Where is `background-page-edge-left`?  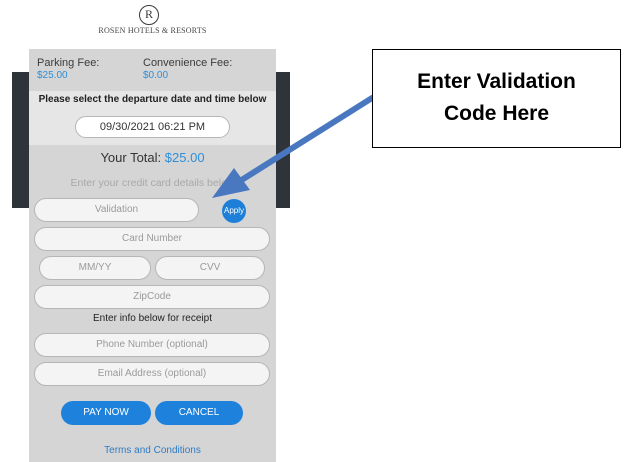 background-page-edge-left is located at coordinates (20, 140).